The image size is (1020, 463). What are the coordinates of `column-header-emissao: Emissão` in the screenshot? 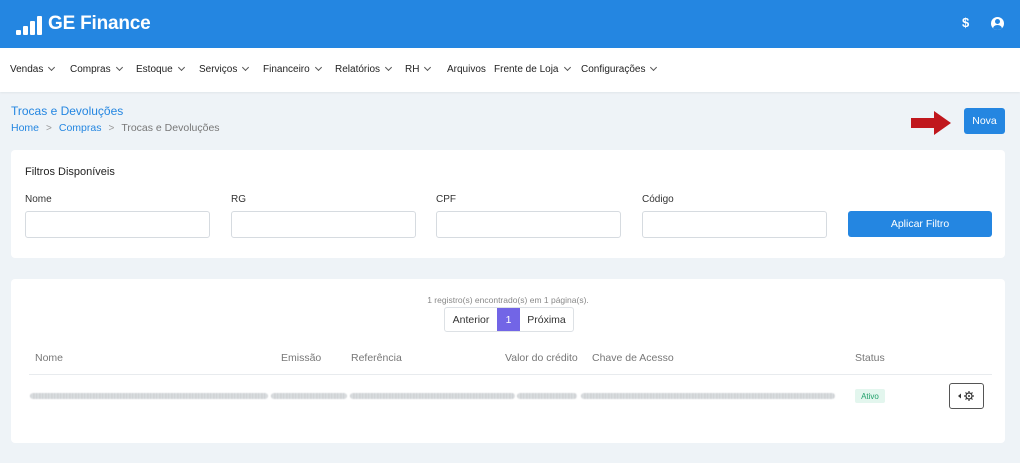 It's located at (301, 358).